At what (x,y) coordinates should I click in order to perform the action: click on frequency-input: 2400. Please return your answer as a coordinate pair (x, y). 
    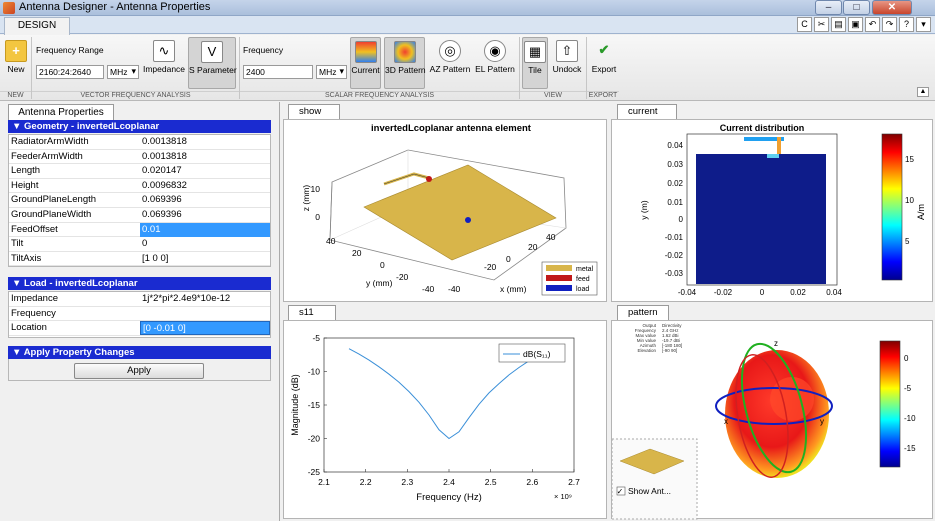
    Looking at the image, I should click on (278, 72).